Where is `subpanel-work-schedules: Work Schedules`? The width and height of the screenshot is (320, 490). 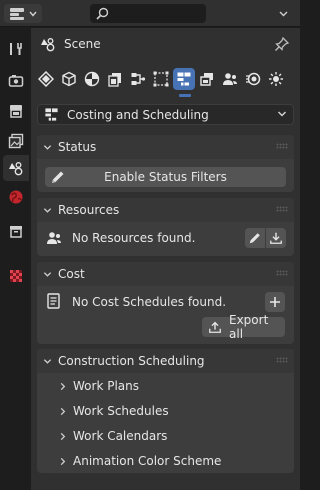
subpanel-work-schedules: Work Schedules is located at coordinates (114, 411).